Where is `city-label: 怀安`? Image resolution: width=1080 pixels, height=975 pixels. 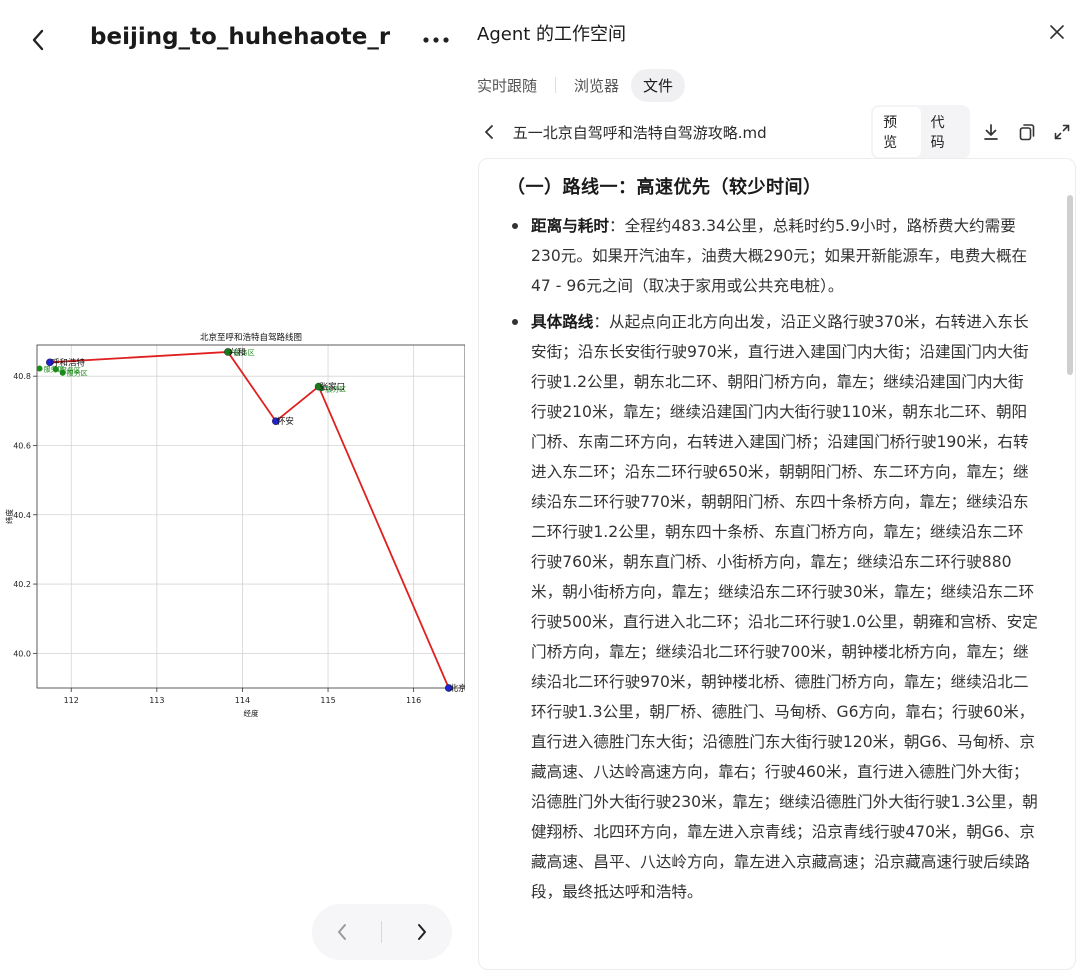
city-label: 怀安 is located at coordinates (285, 421).